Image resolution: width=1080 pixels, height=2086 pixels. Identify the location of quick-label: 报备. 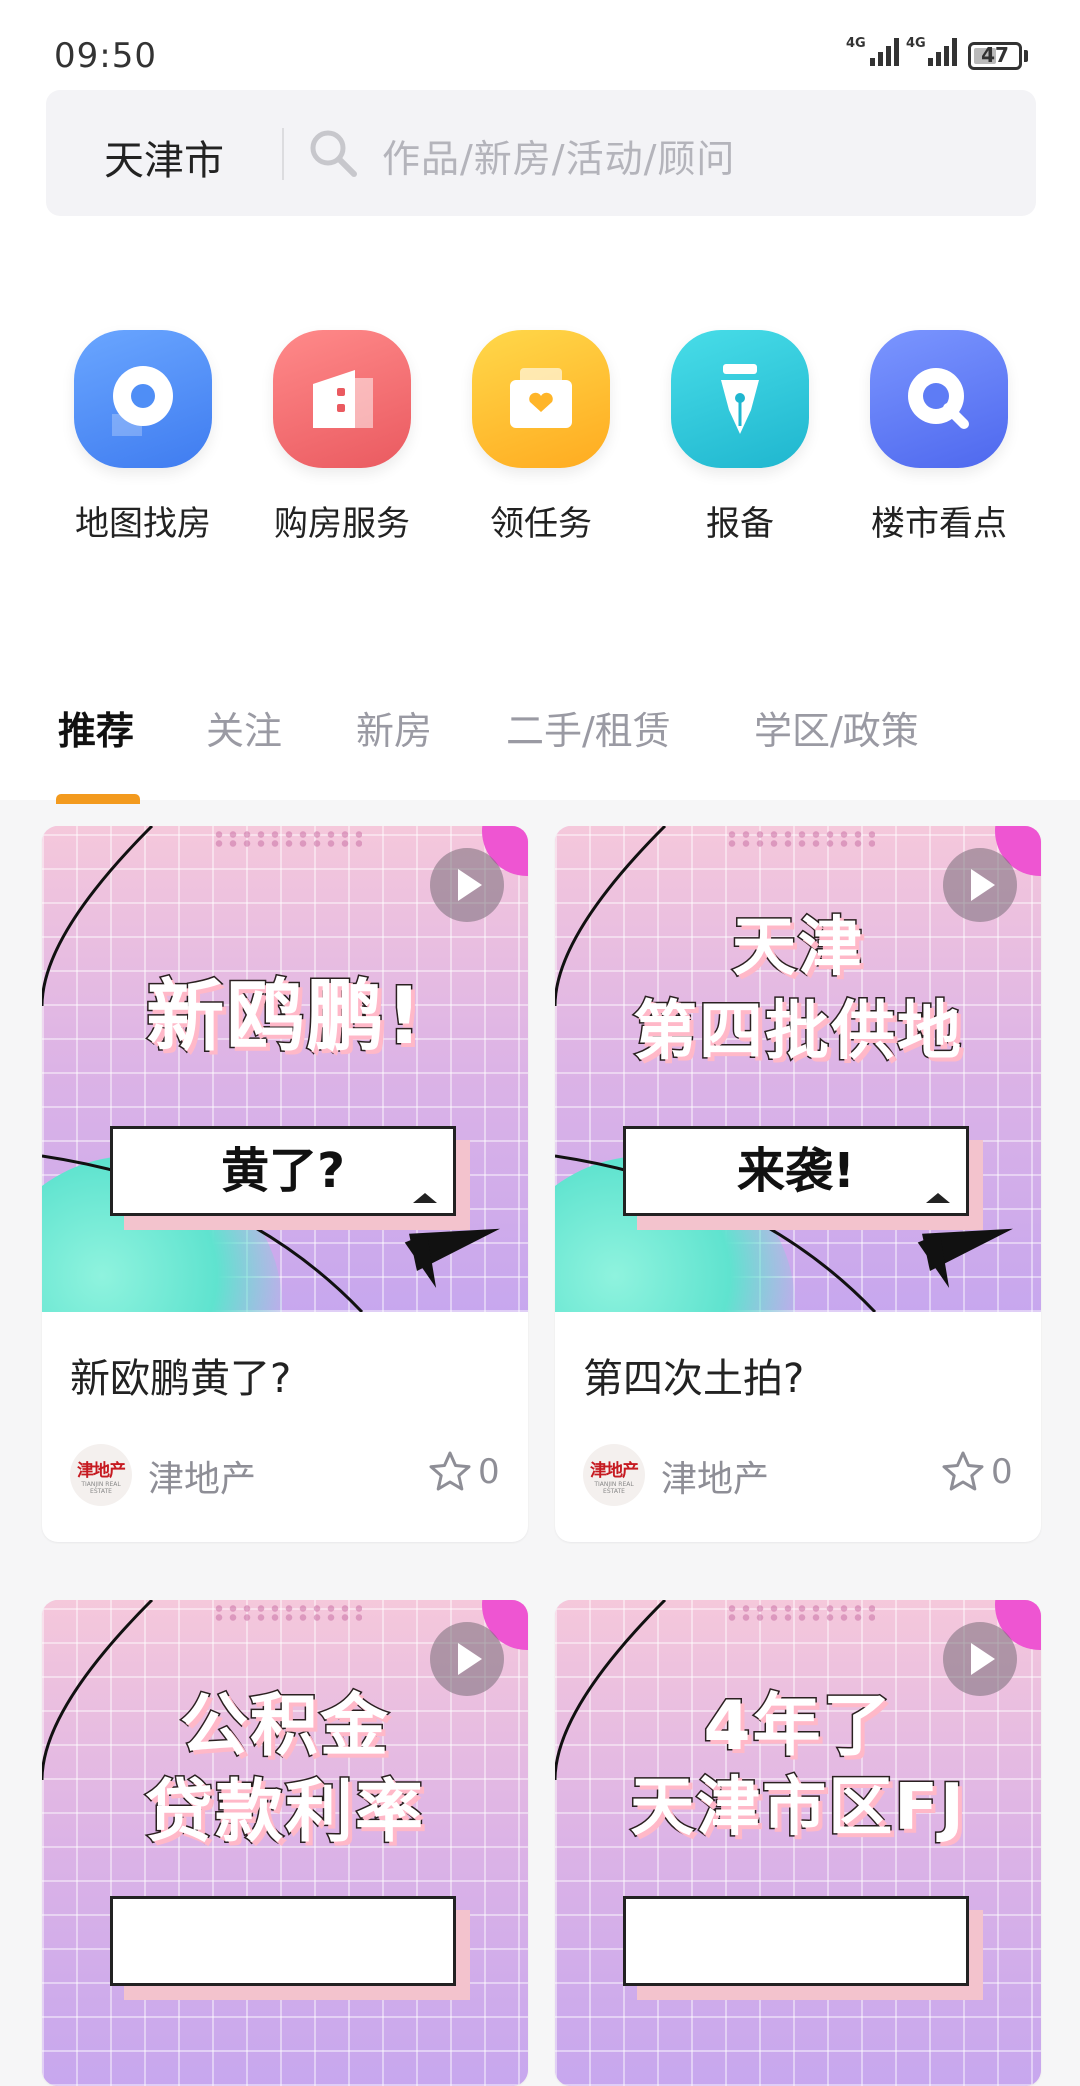
(740, 524).